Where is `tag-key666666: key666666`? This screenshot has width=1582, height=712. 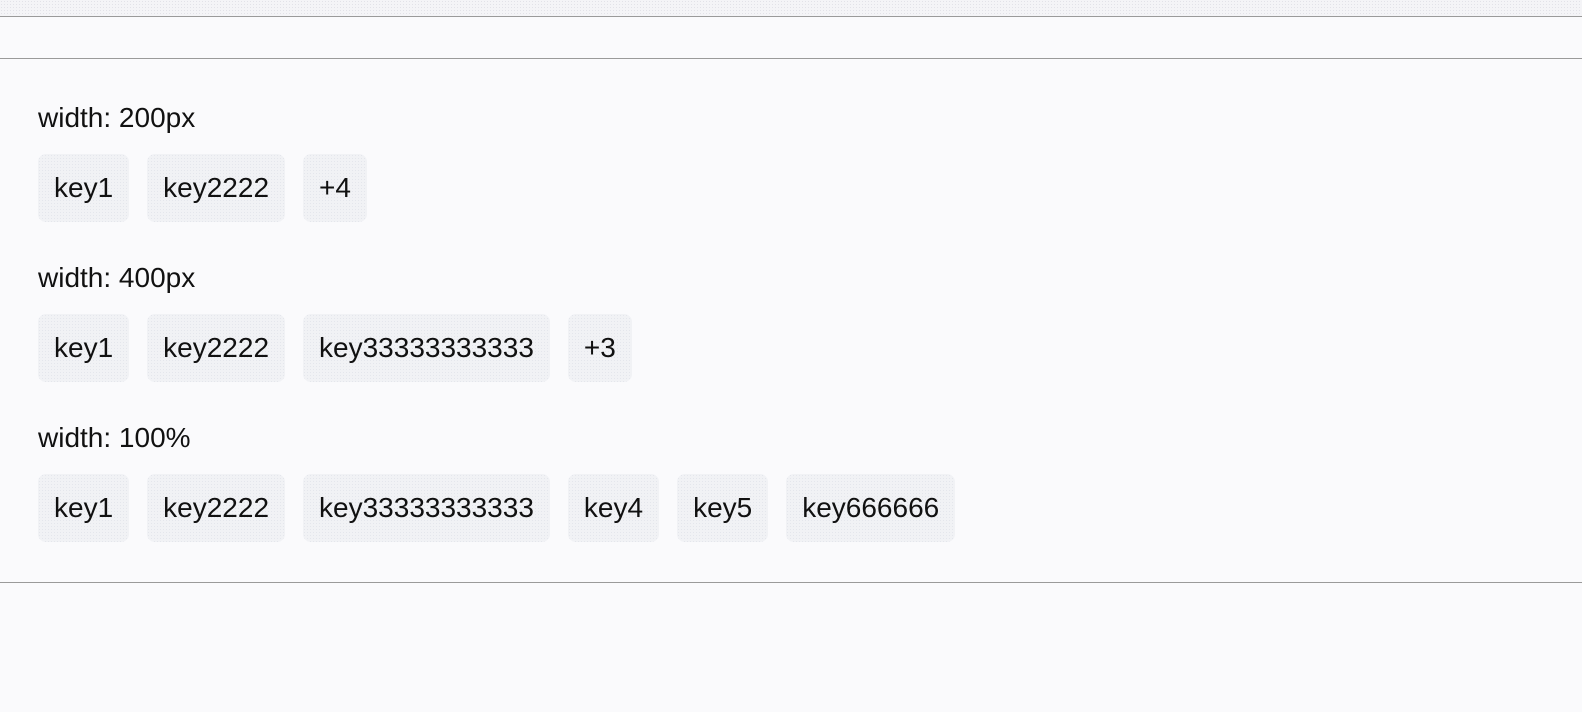 tag-key666666: key666666 is located at coordinates (871, 508).